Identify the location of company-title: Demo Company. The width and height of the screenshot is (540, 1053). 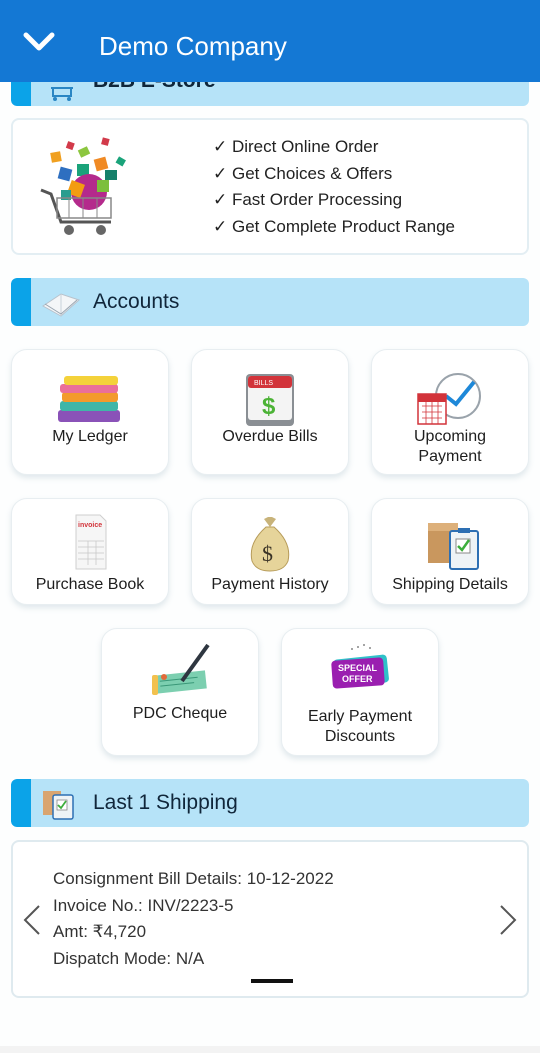
(193, 46).